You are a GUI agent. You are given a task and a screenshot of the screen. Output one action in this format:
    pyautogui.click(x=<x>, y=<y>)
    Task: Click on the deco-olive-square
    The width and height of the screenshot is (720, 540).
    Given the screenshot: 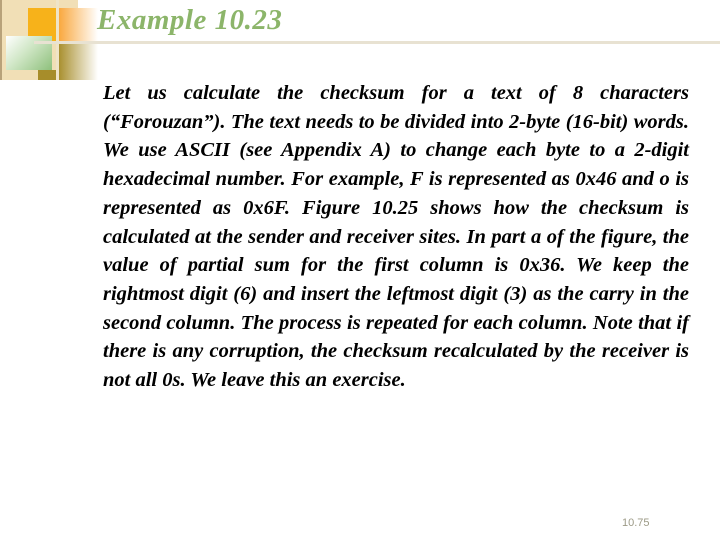 What is the action you would take?
    pyautogui.click(x=48, y=75)
    